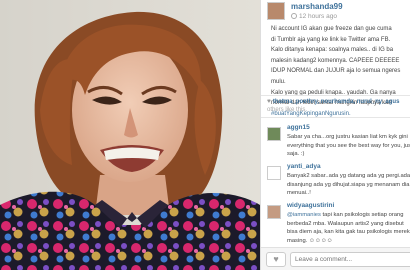  What do you see at coordinates (287, 110) in the screenshot?
I see `likes-others: others like this.` at bounding box center [287, 110].